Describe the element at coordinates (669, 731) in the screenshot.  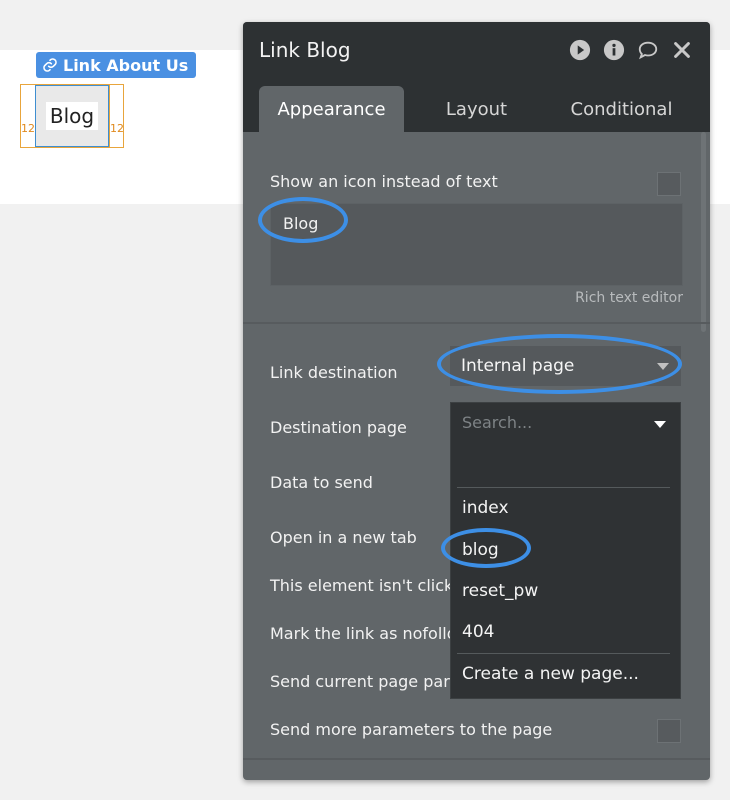
I see `send-more-params-checkbox` at that location.